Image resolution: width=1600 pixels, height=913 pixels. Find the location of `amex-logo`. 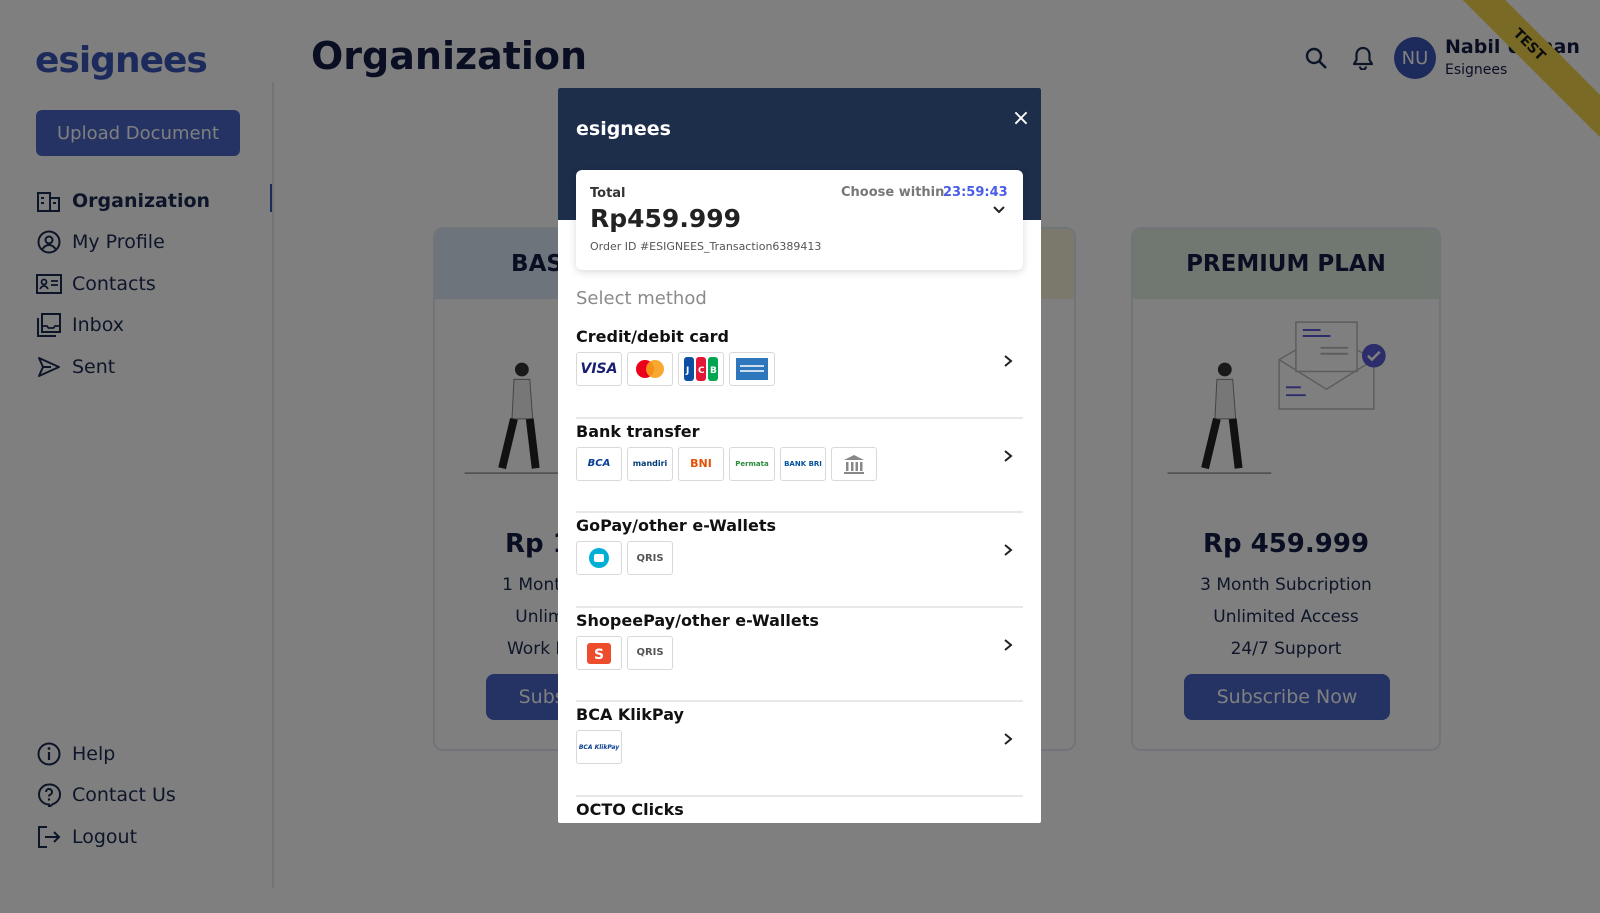

amex-logo is located at coordinates (752, 369).